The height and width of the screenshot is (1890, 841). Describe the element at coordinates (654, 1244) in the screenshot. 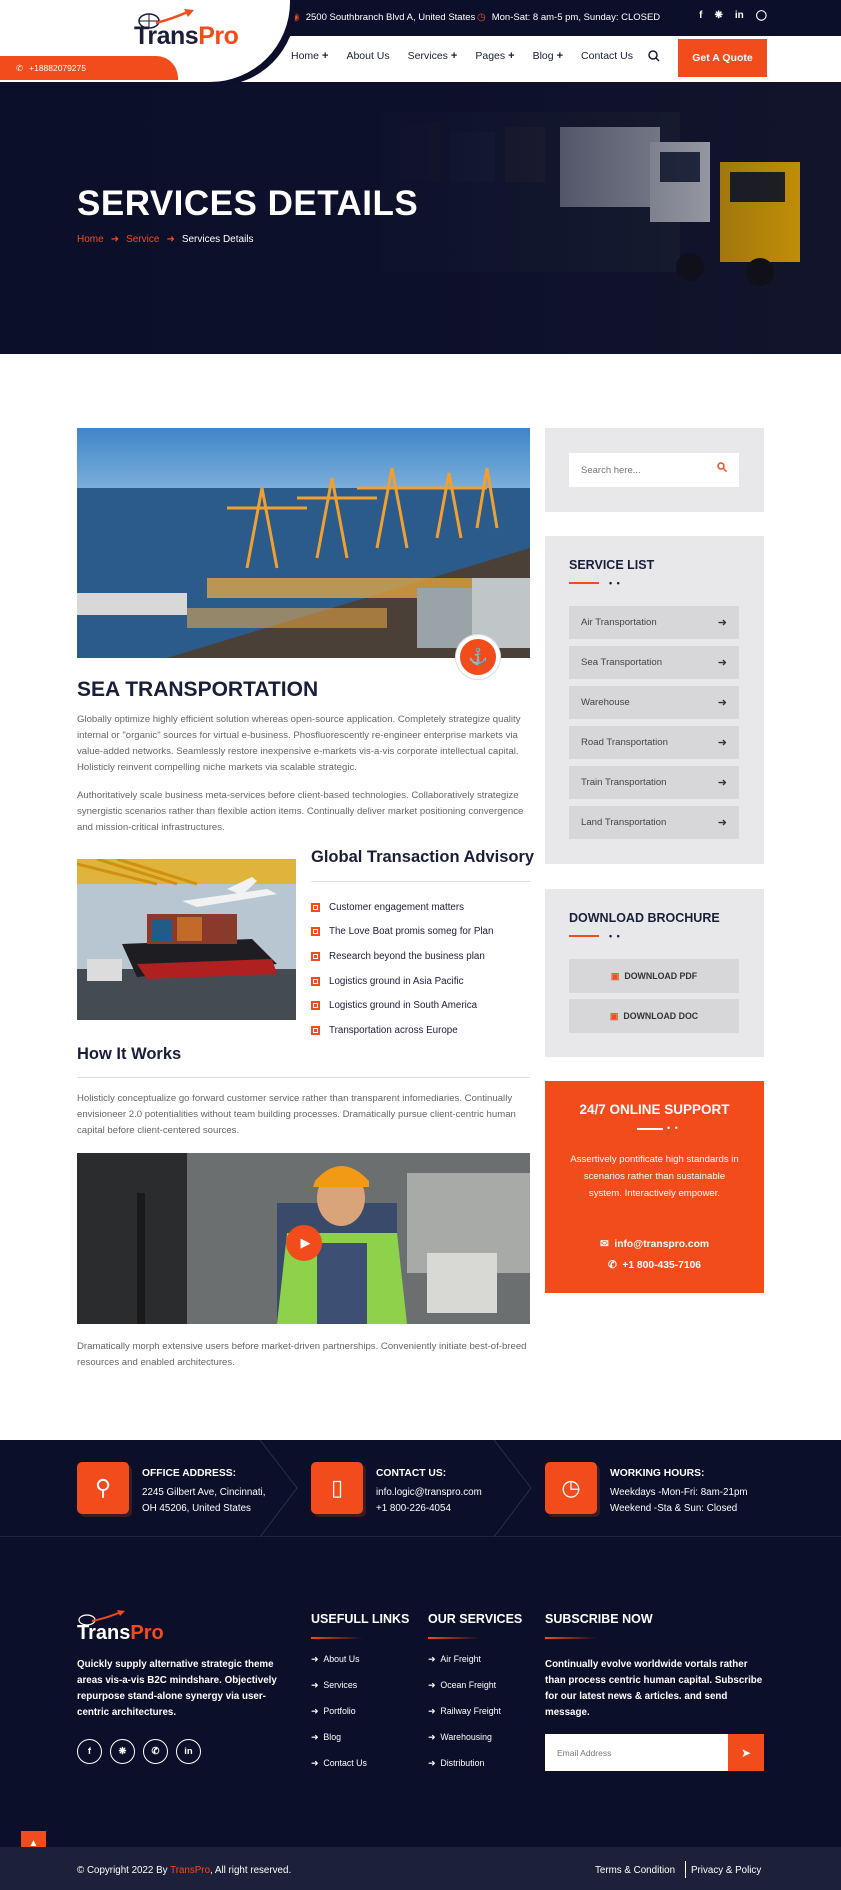

I see `support-email: ✉ info@transpro.com` at that location.